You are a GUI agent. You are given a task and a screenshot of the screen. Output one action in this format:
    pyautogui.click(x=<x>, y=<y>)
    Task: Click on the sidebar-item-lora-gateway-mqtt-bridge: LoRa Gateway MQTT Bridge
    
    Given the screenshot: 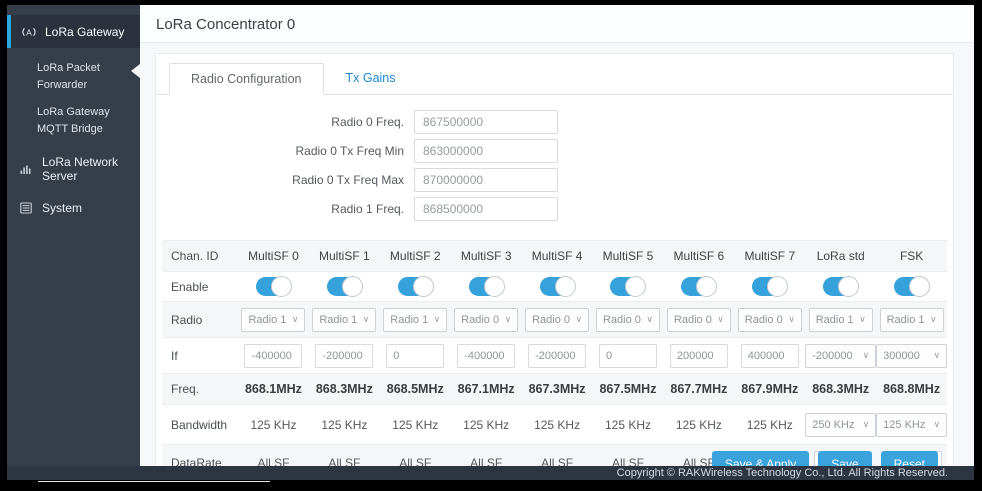 What is the action you would take?
    pyautogui.click(x=88, y=121)
    